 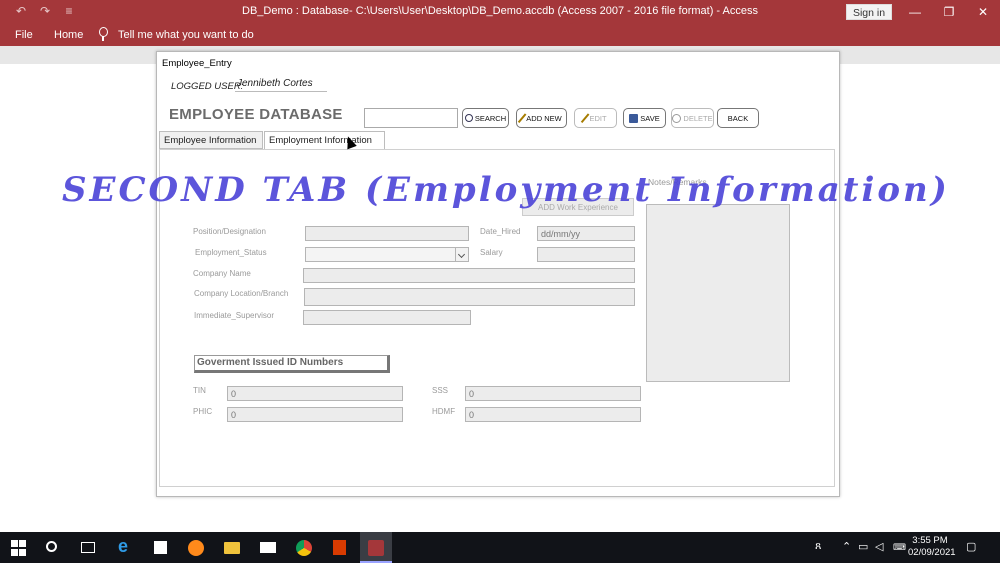 I want to click on logged-user-value: Jennibeth Cortes, so click(x=281, y=85).